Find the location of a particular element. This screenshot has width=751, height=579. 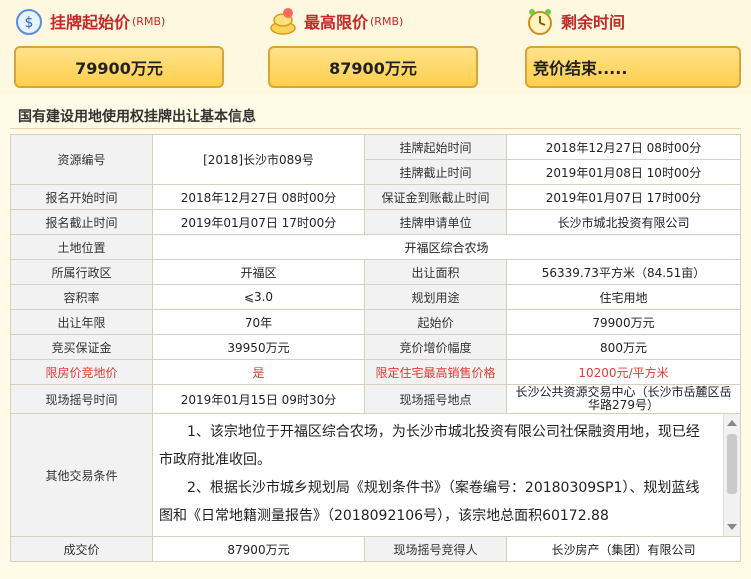

start-price-value: 79900万元 is located at coordinates (119, 67).